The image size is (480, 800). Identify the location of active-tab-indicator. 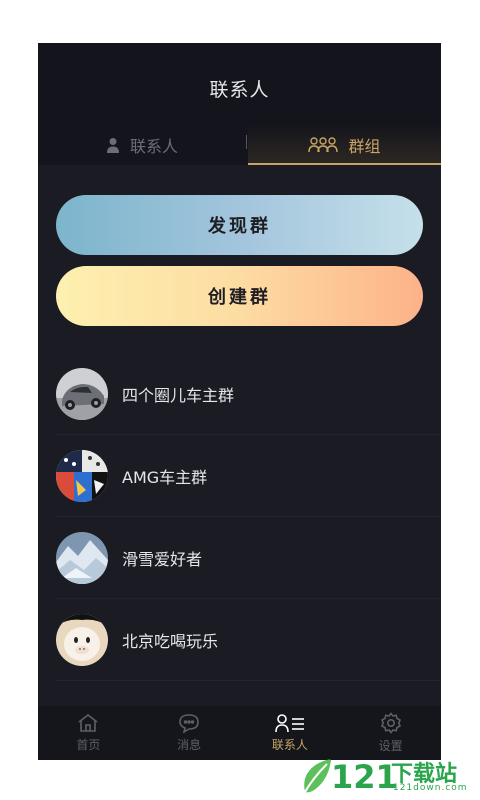
(344, 164).